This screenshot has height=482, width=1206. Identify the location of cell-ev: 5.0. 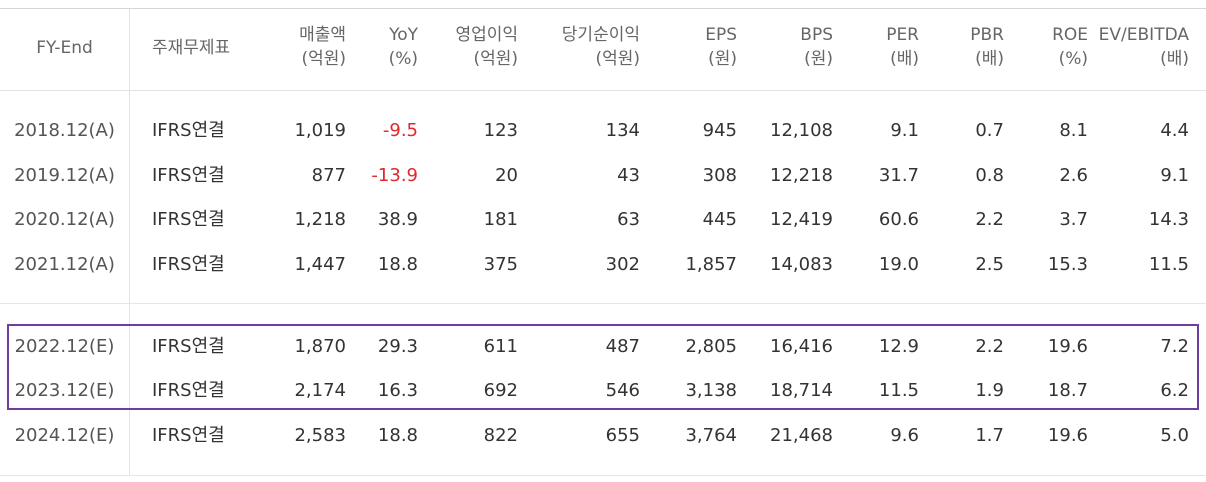
(1174, 435).